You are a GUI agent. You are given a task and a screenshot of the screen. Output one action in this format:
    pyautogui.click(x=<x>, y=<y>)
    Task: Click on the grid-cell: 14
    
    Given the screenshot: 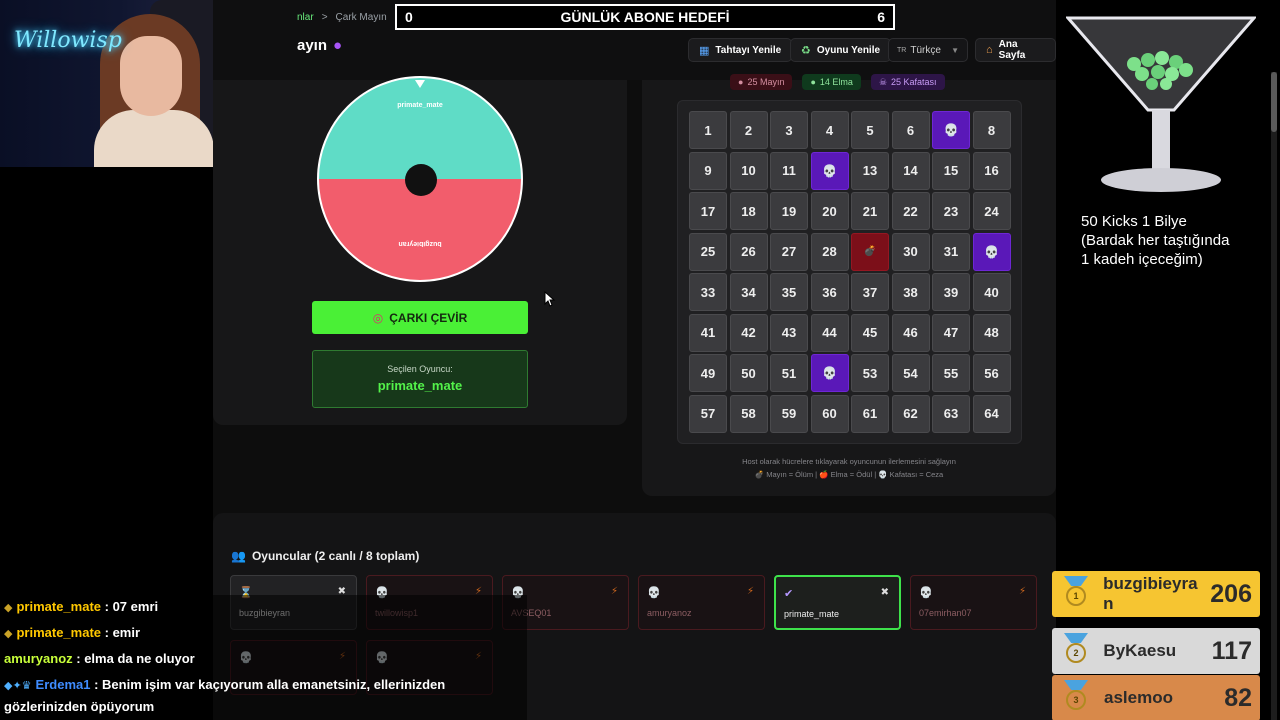 What is the action you would take?
    pyautogui.click(x=910, y=170)
    